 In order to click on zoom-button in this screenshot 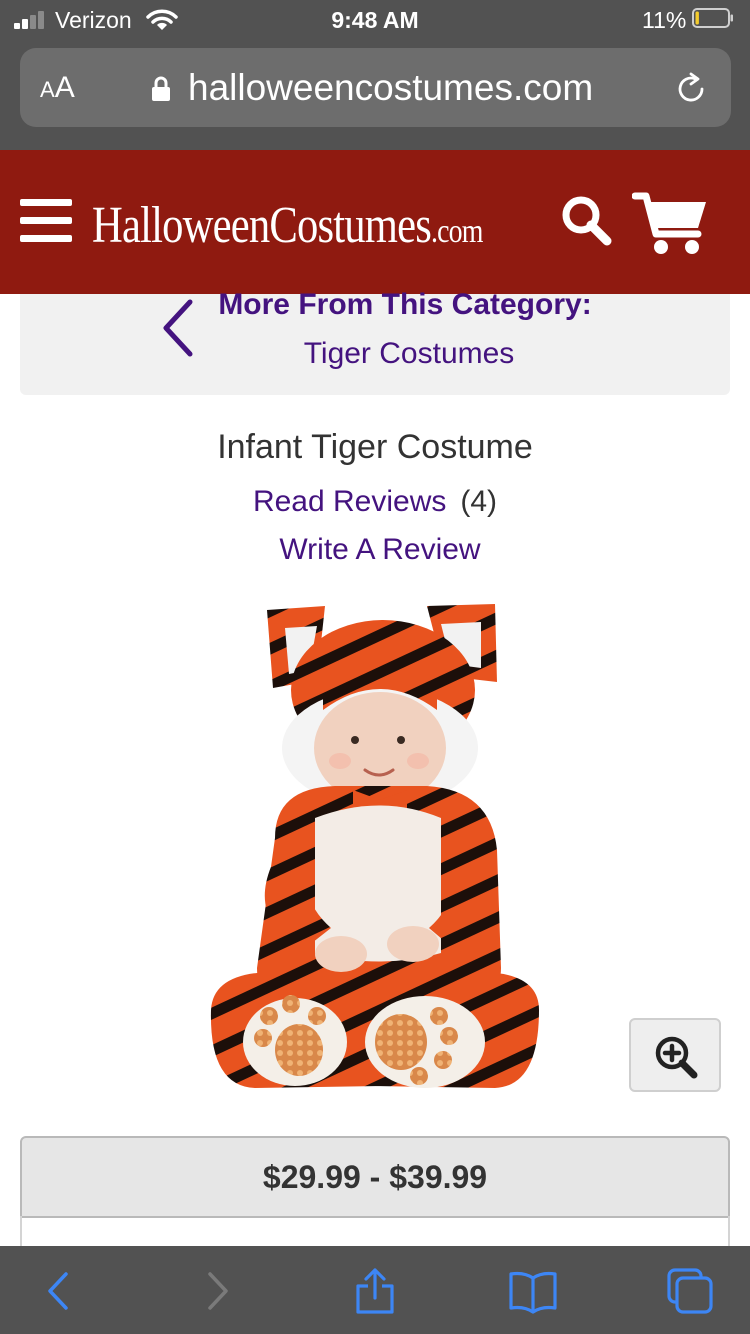, I will do `click(675, 1055)`.